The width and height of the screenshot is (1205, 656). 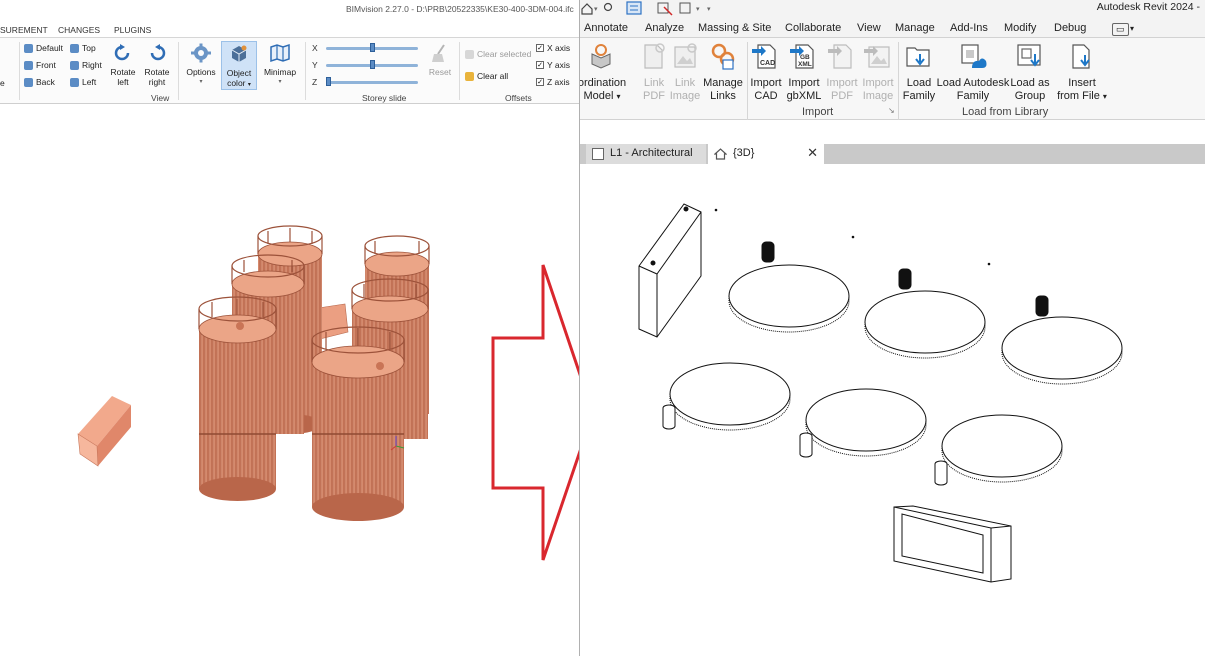 I want to click on slider-x-thumb, so click(x=372, y=47).